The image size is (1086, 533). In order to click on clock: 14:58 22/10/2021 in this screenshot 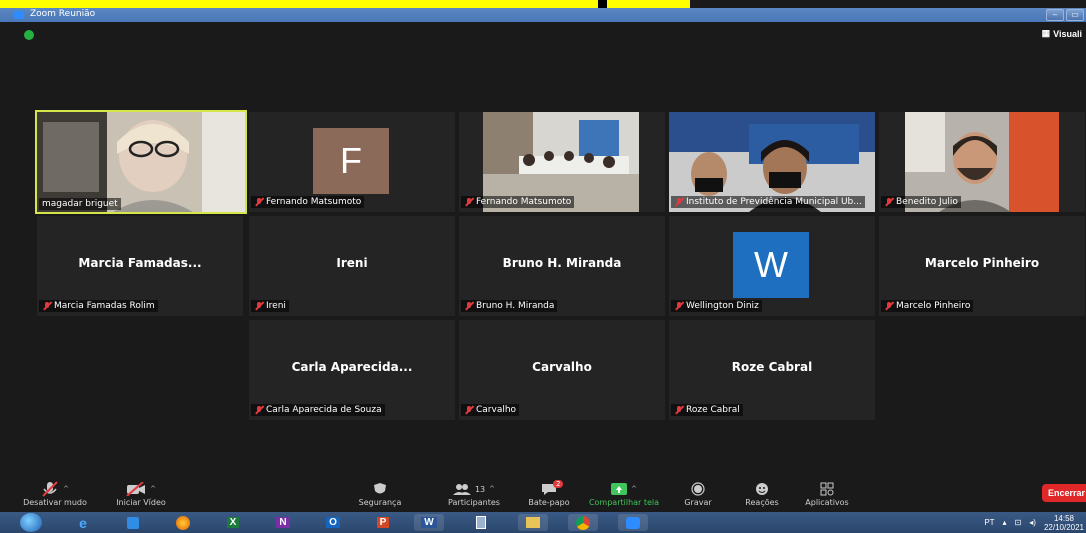, I will do `click(1064, 523)`.